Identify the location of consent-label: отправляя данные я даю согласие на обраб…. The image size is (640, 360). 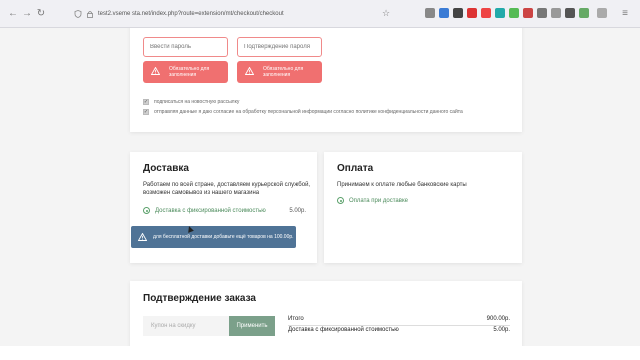
(308, 112).